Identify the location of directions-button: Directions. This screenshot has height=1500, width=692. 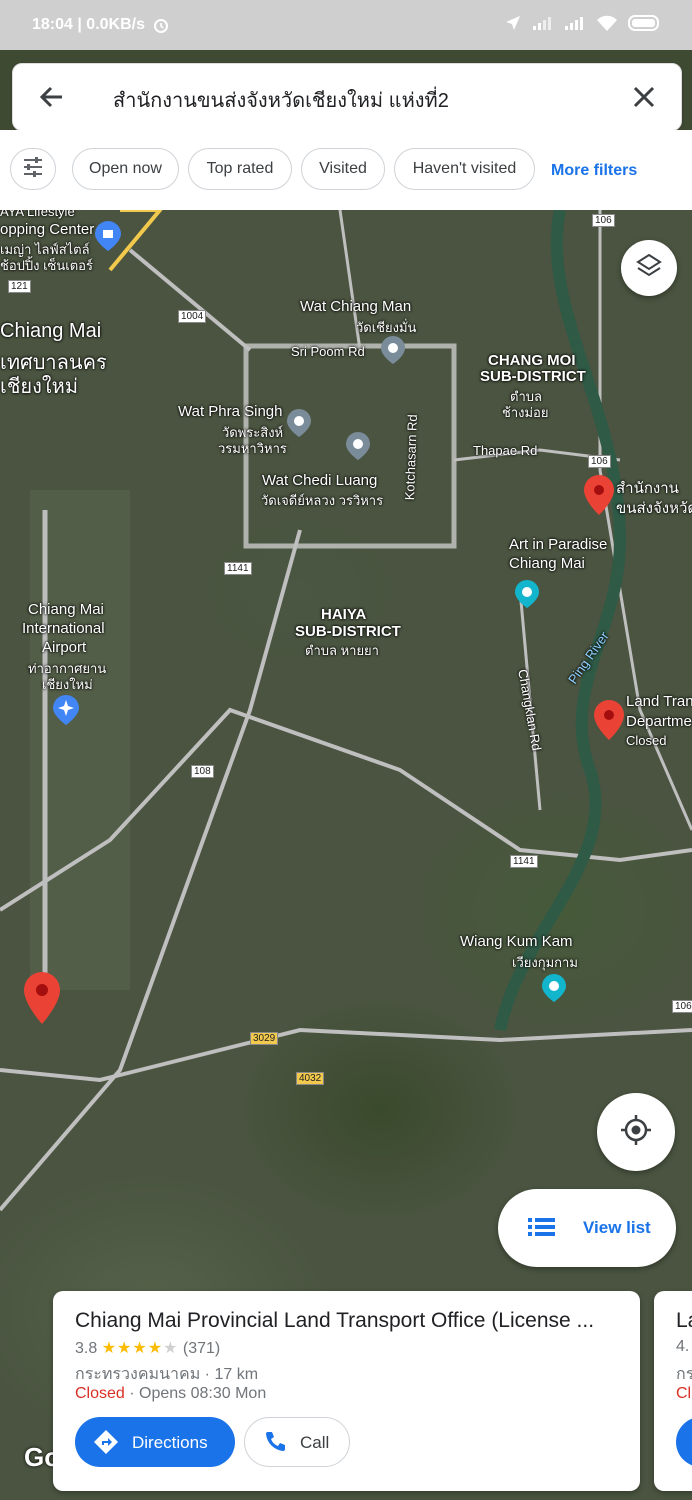
(155, 1442).